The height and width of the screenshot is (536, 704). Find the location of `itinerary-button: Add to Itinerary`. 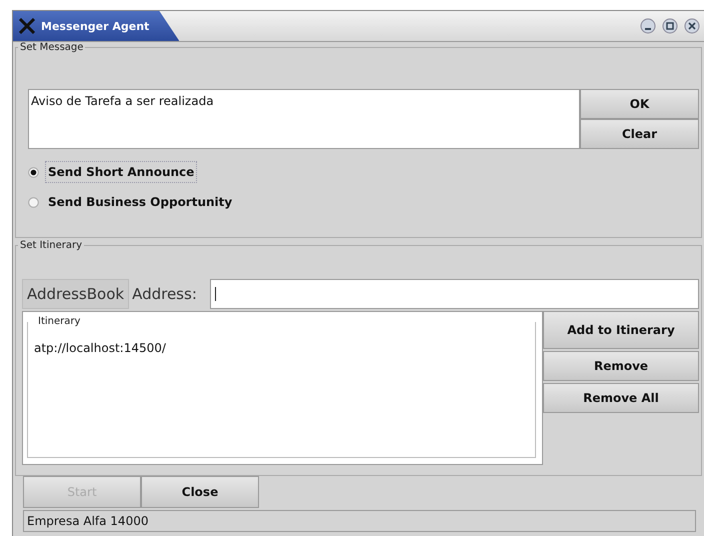

itinerary-button: Add to Itinerary is located at coordinates (621, 330).